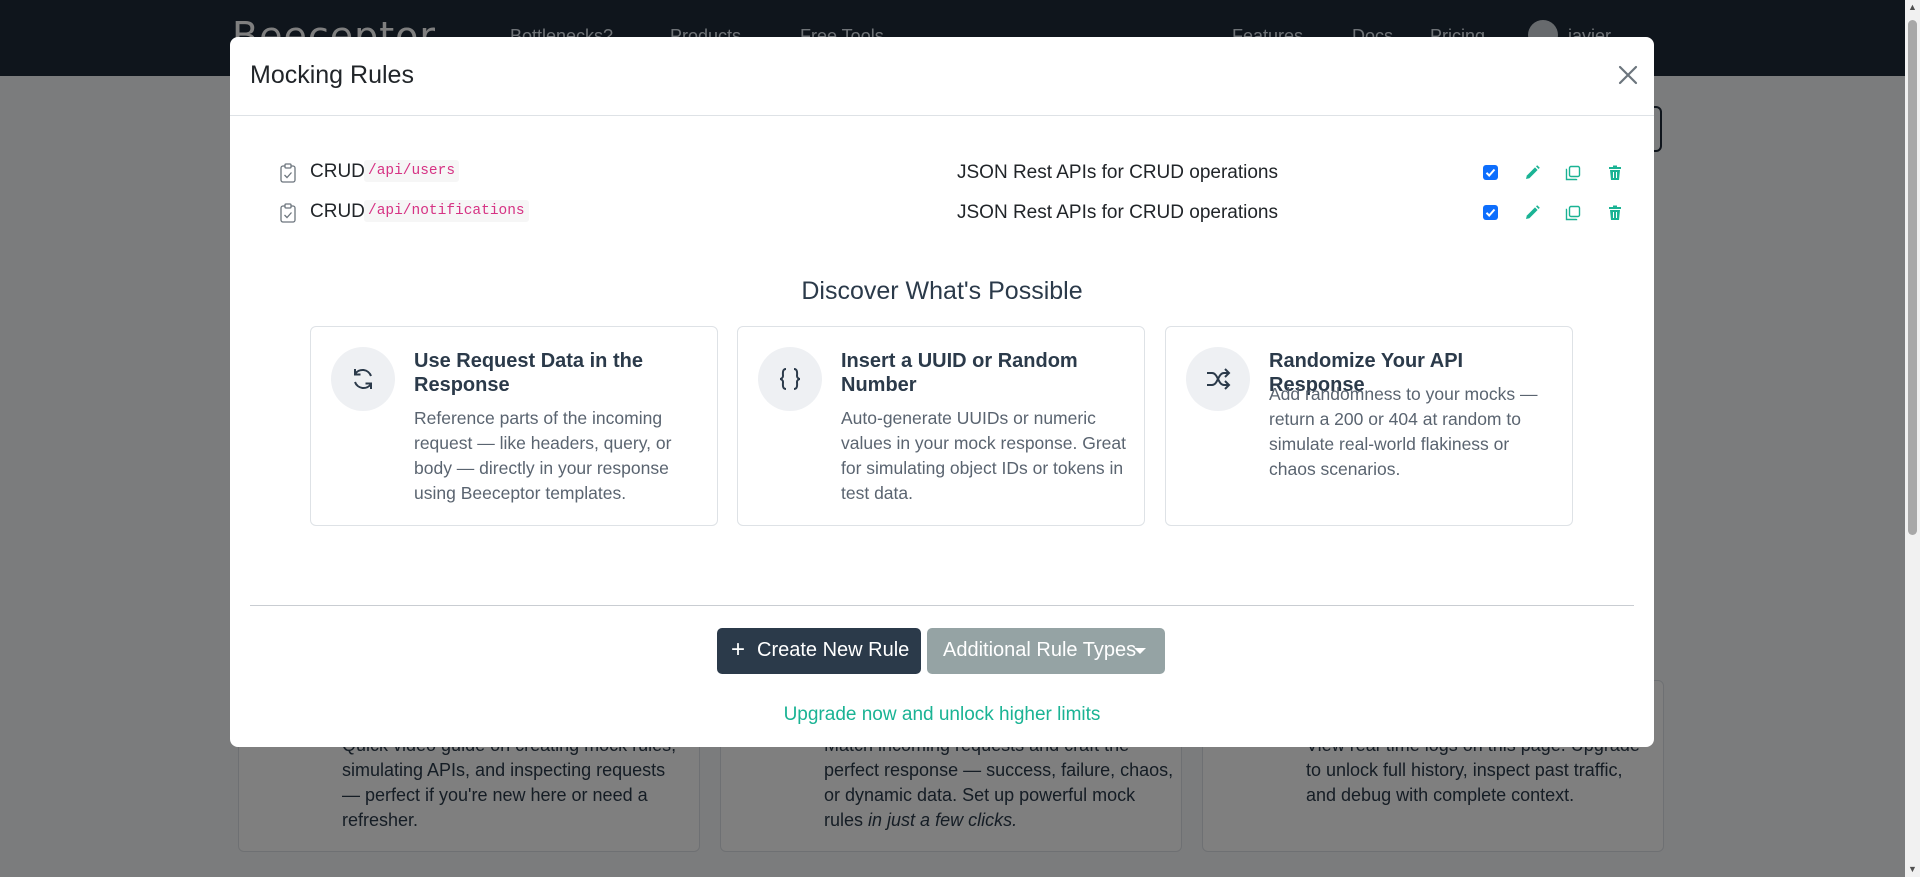  Describe the element at coordinates (1140, 651) in the screenshot. I see `caret-down-icon` at that location.